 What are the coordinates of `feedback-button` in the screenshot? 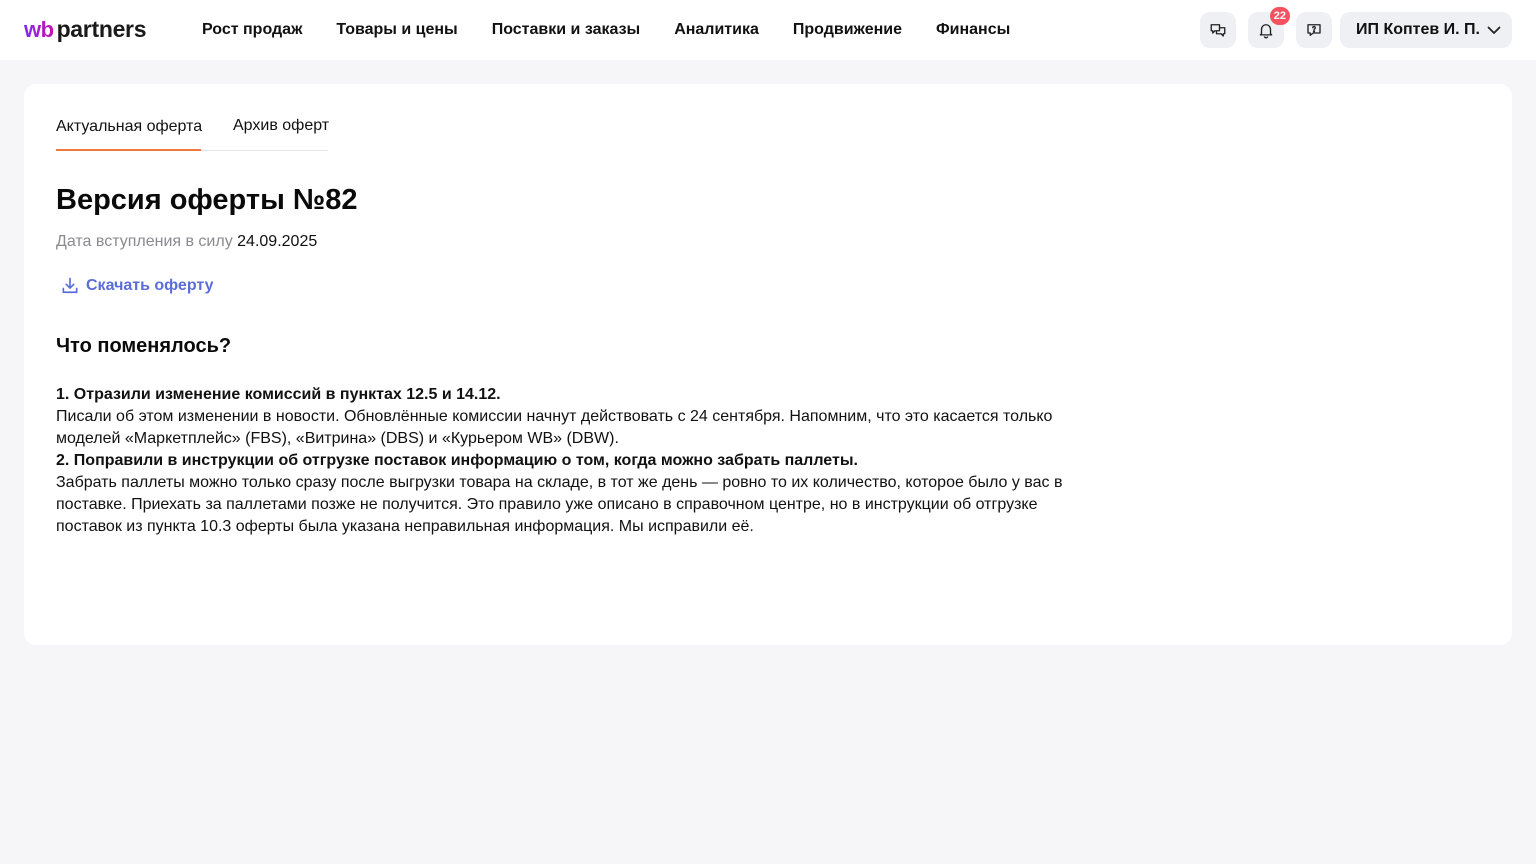 It's located at (1314, 30).